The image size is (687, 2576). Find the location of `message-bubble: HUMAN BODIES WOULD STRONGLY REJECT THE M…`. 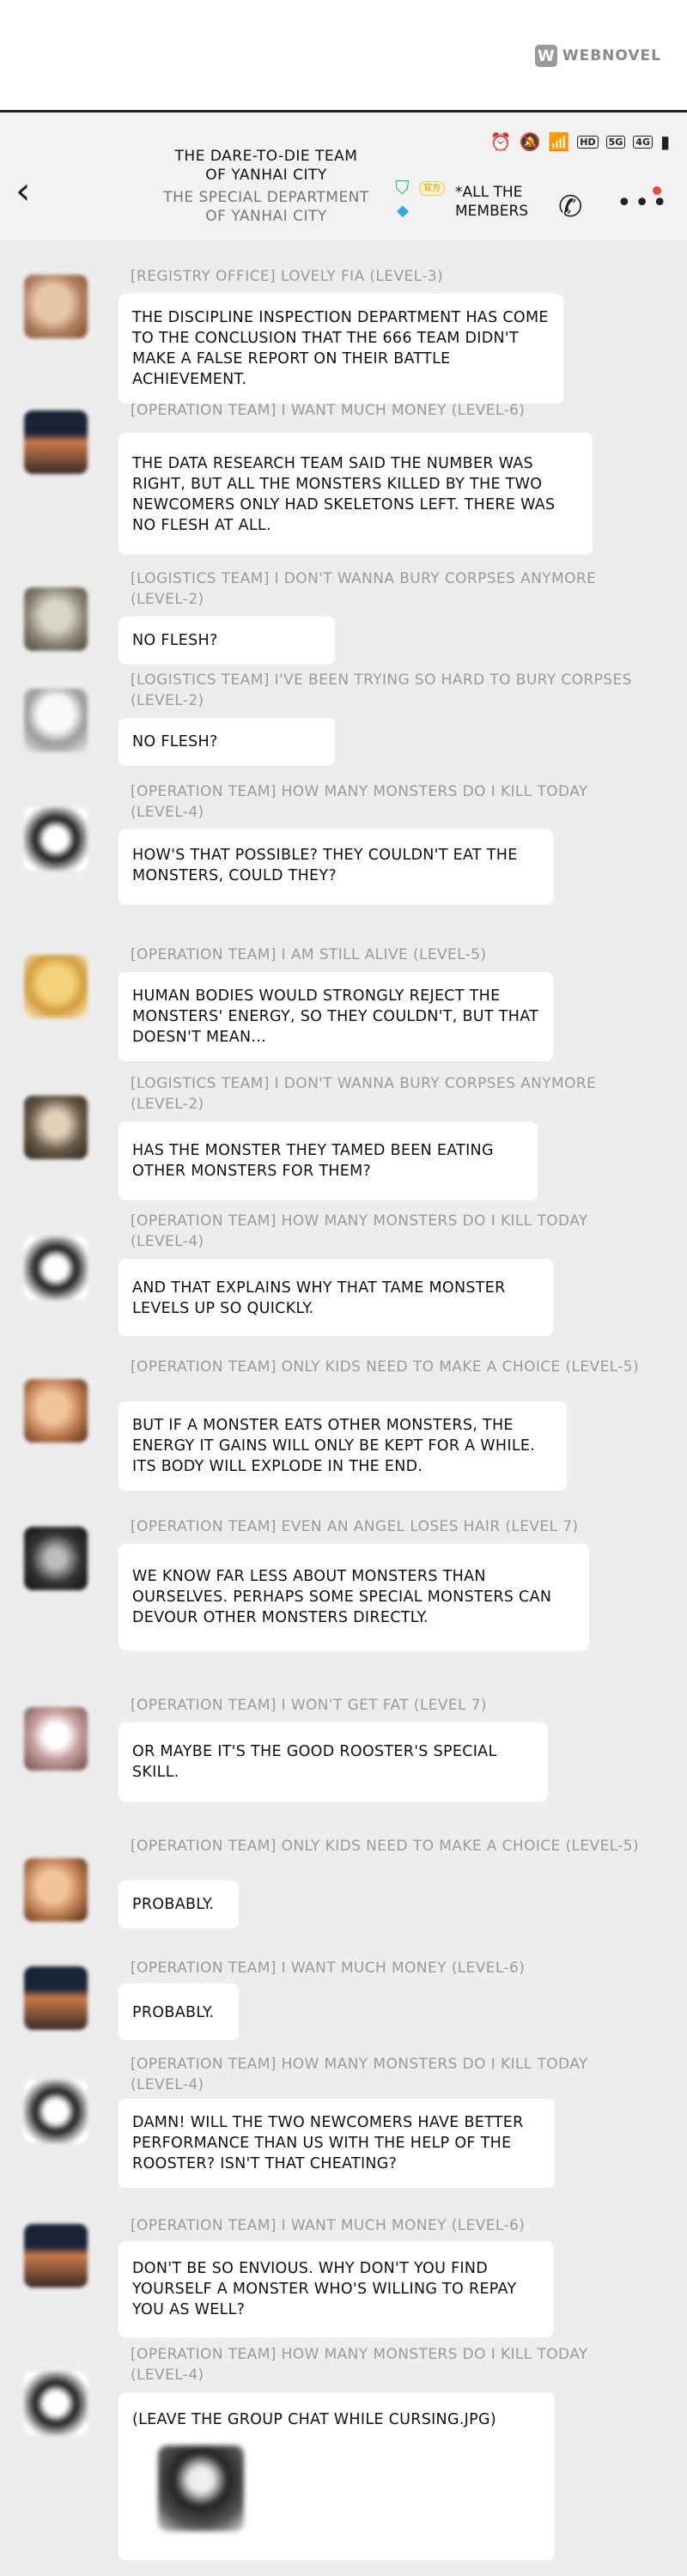

message-bubble: HUMAN BODIES WOULD STRONGLY REJECT THE M… is located at coordinates (336, 1017).